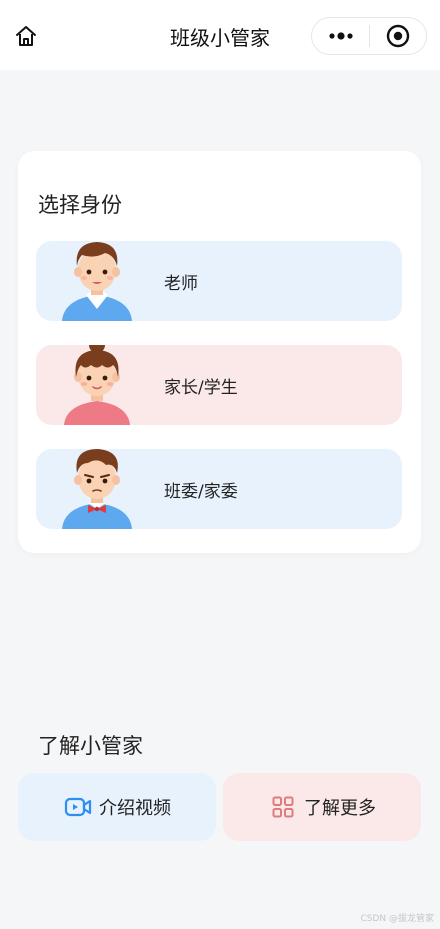 The image size is (440, 929). I want to click on role-parent-student: 家长/学生, so click(219, 385).